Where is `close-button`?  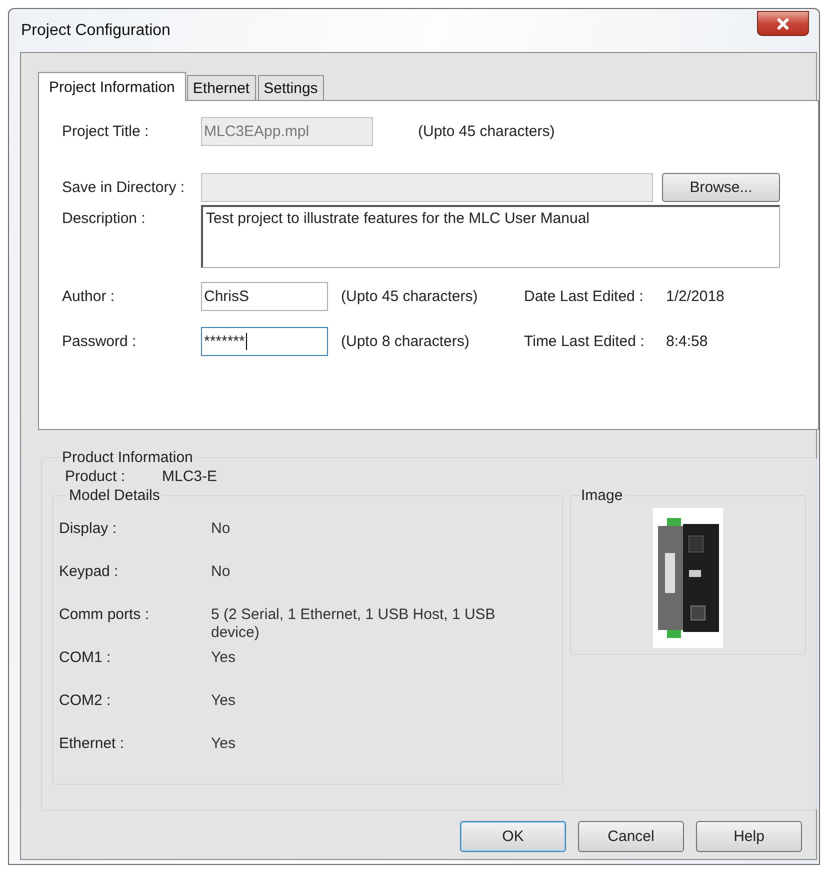 close-button is located at coordinates (783, 23).